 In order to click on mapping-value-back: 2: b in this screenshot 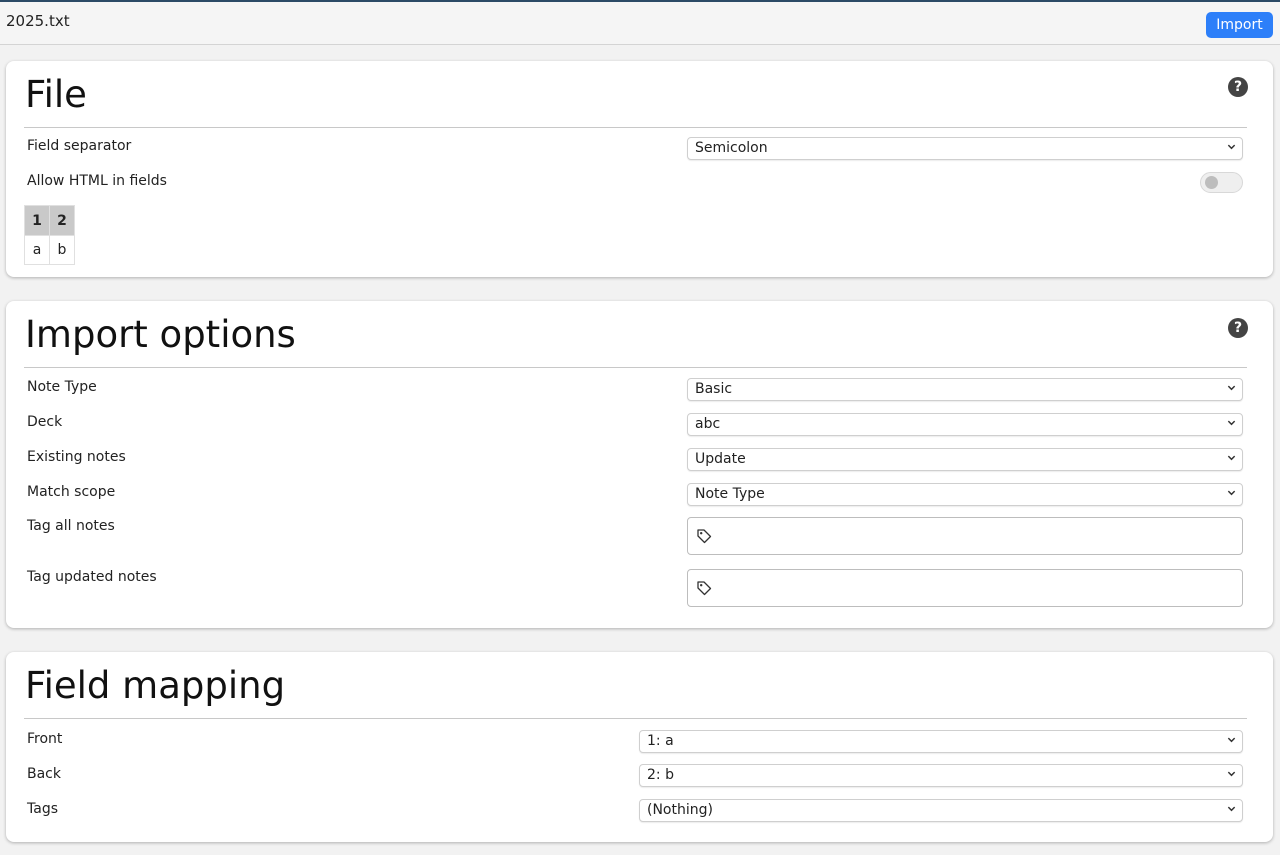, I will do `click(660, 775)`.